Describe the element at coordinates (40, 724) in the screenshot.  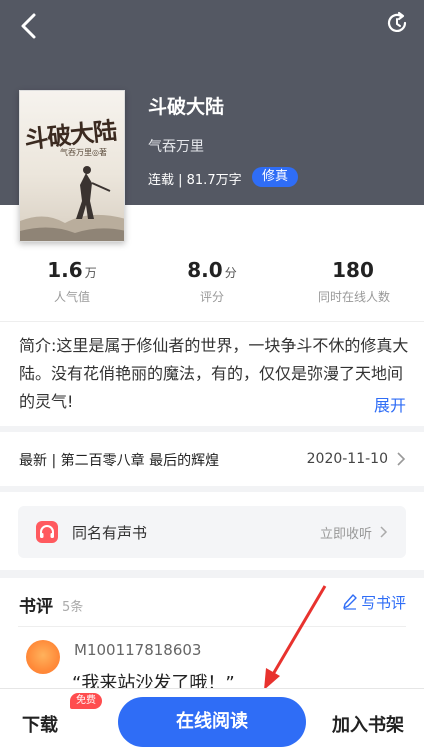
I see `download-button: 下载` at that location.